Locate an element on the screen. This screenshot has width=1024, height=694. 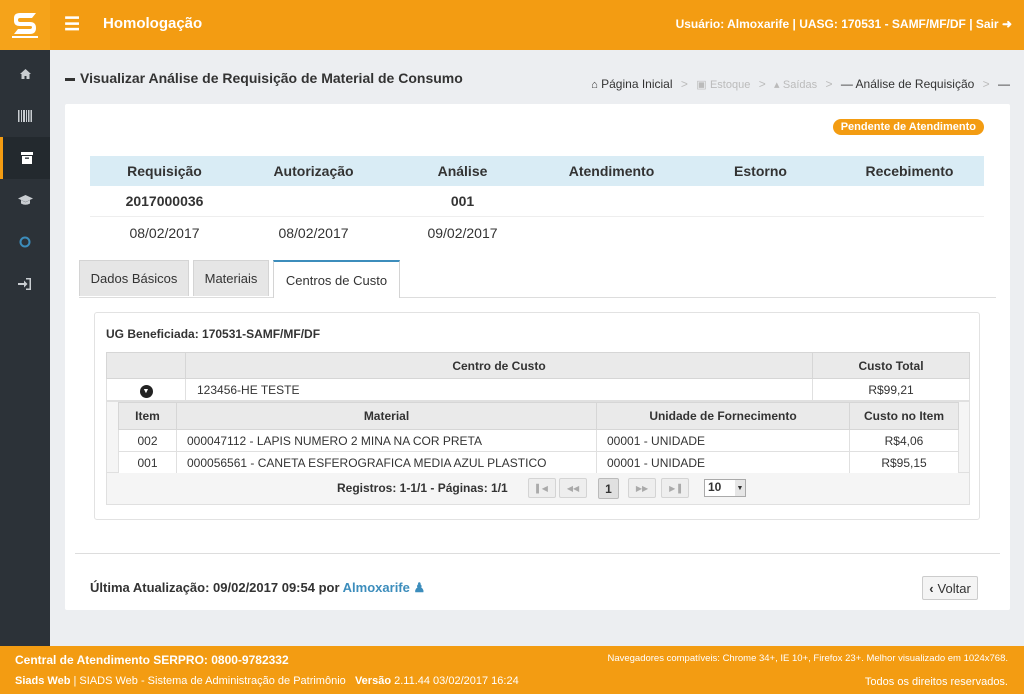
graduation-cap-icon is located at coordinates (25, 199).